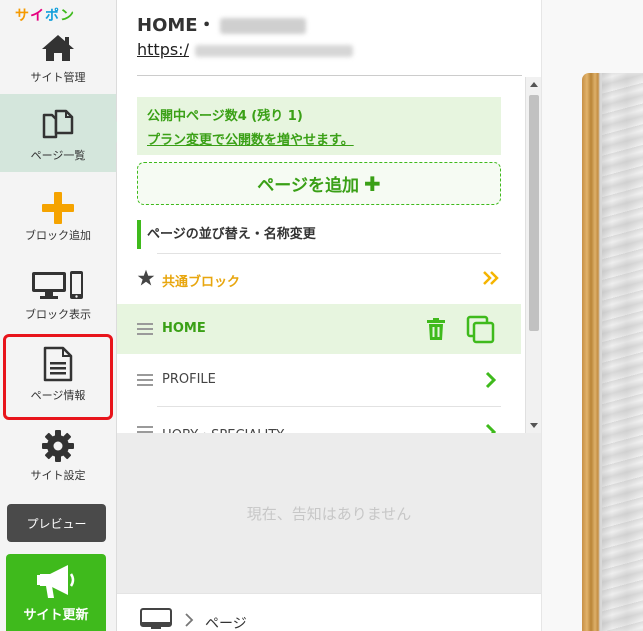 The width and height of the screenshot is (643, 631). I want to click on site-update-button: サイト更新, so click(56, 592).